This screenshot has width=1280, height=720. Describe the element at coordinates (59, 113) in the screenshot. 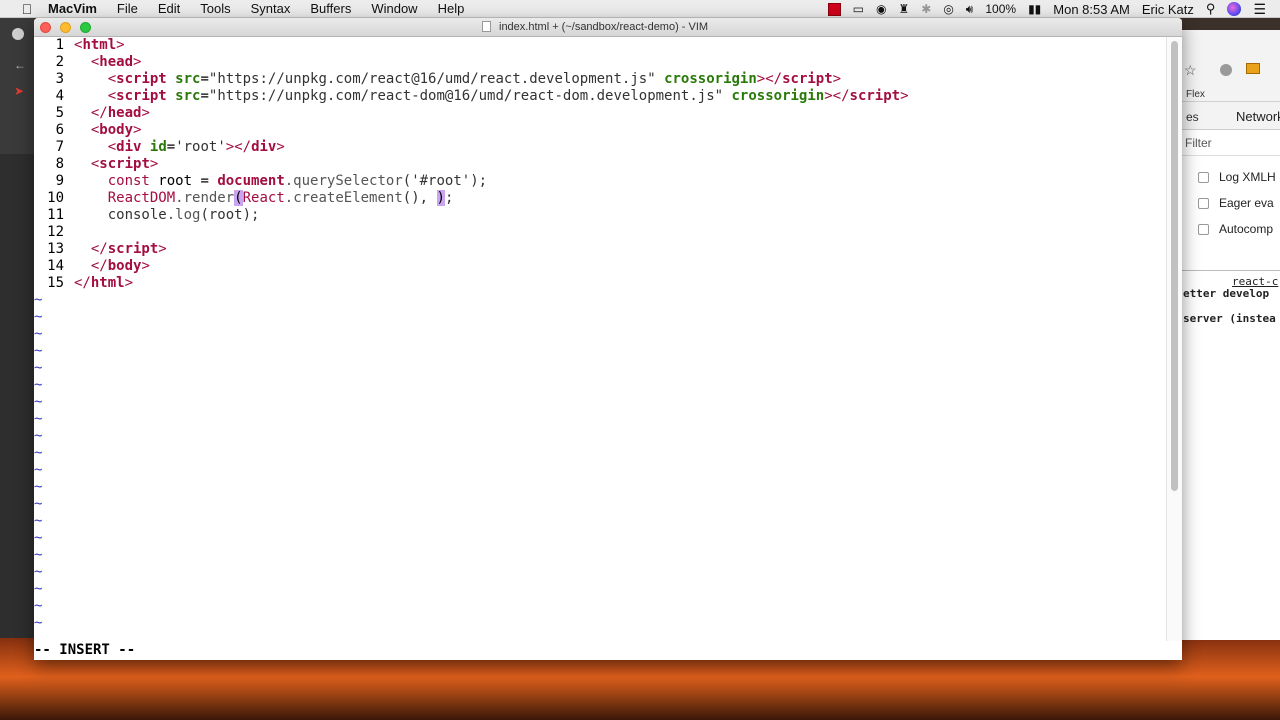

I see `line-number: 5` at that location.